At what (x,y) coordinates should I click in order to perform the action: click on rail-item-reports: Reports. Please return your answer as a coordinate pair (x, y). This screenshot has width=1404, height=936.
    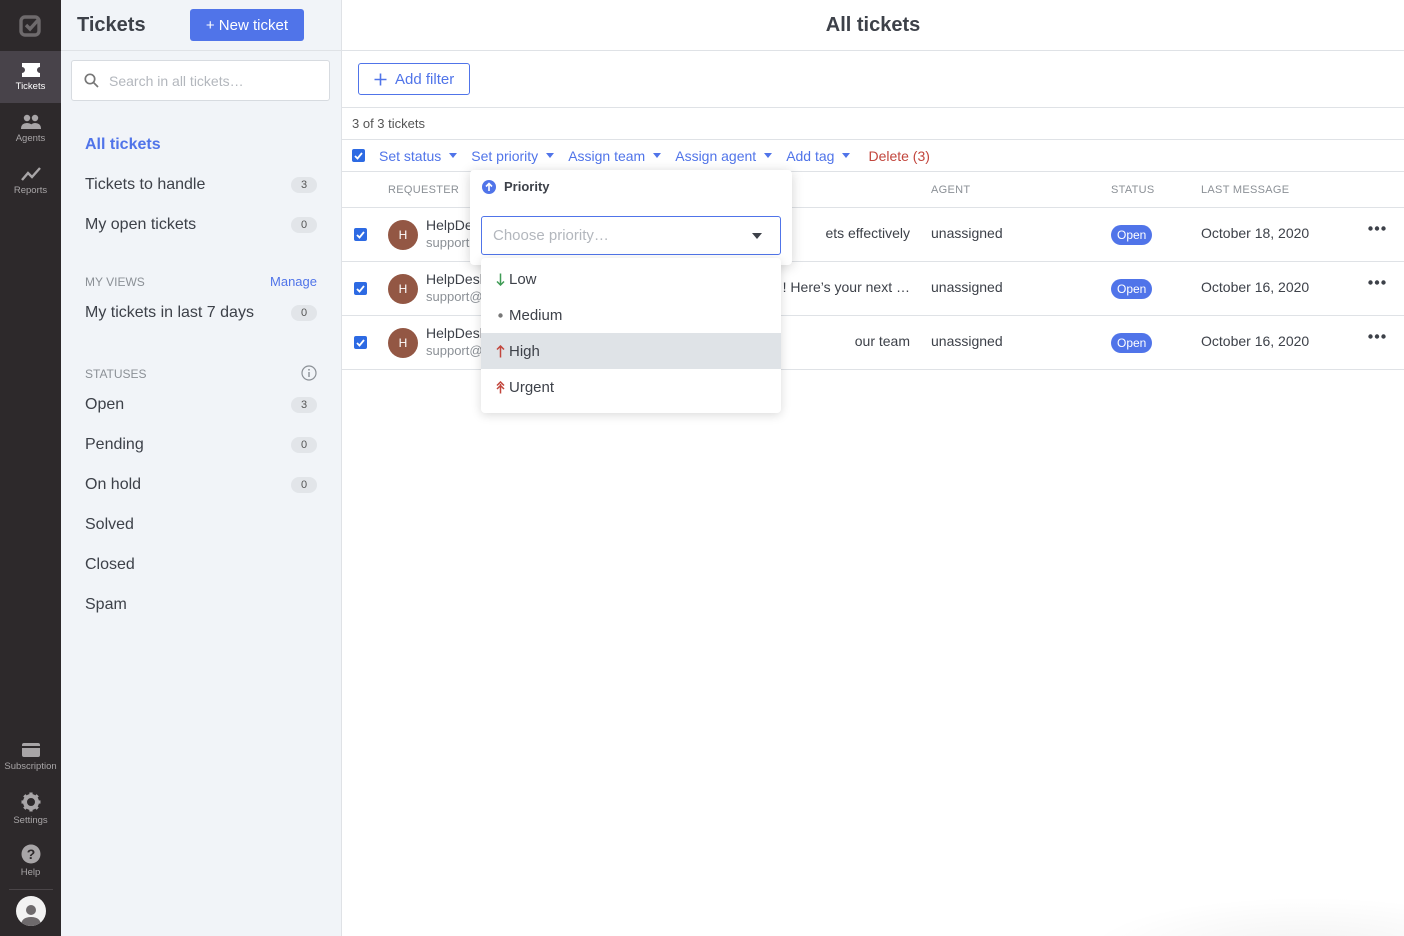
    Looking at the image, I should click on (30, 181).